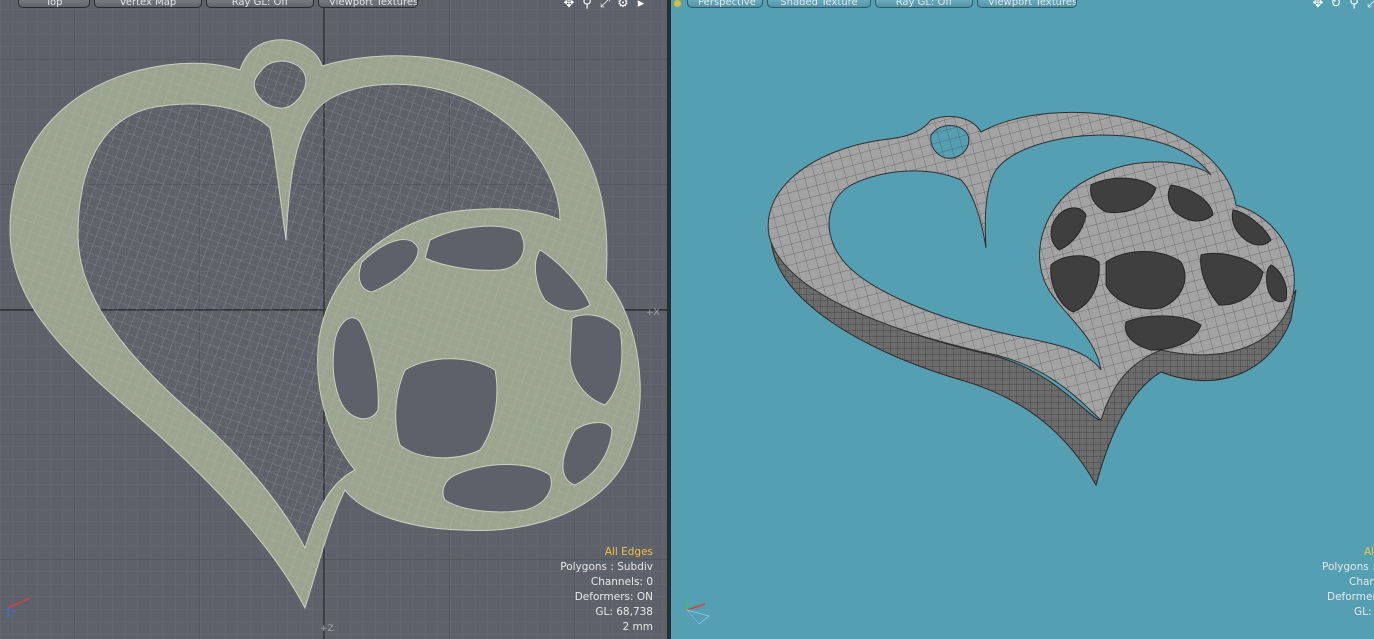 Image resolution: width=1374 pixels, height=639 pixels. I want to click on info-grid-size: 2 mm, so click(637, 627).